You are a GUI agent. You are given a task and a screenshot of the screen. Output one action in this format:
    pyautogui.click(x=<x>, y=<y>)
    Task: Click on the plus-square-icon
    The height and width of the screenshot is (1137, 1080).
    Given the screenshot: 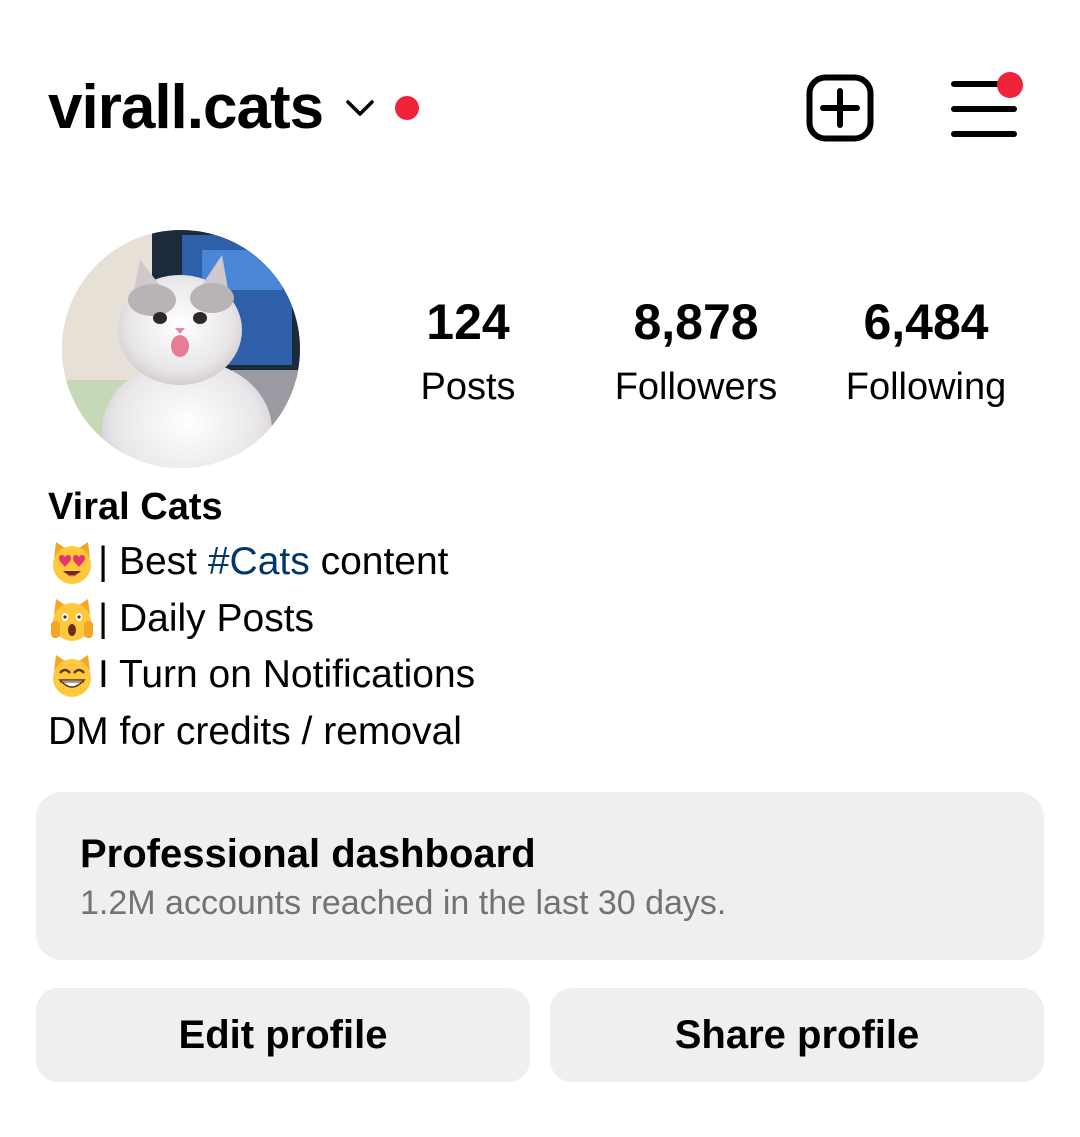 What is the action you would take?
    pyautogui.click(x=840, y=108)
    